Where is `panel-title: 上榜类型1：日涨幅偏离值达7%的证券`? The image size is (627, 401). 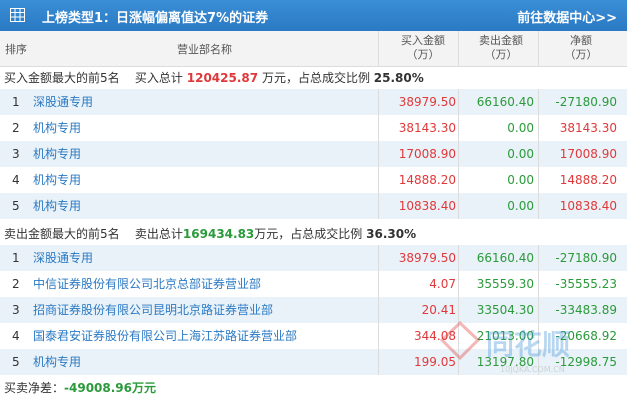 panel-title: 上榜类型1：日涨幅偏离值达7%的证券 is located at coordinates (155, 18).